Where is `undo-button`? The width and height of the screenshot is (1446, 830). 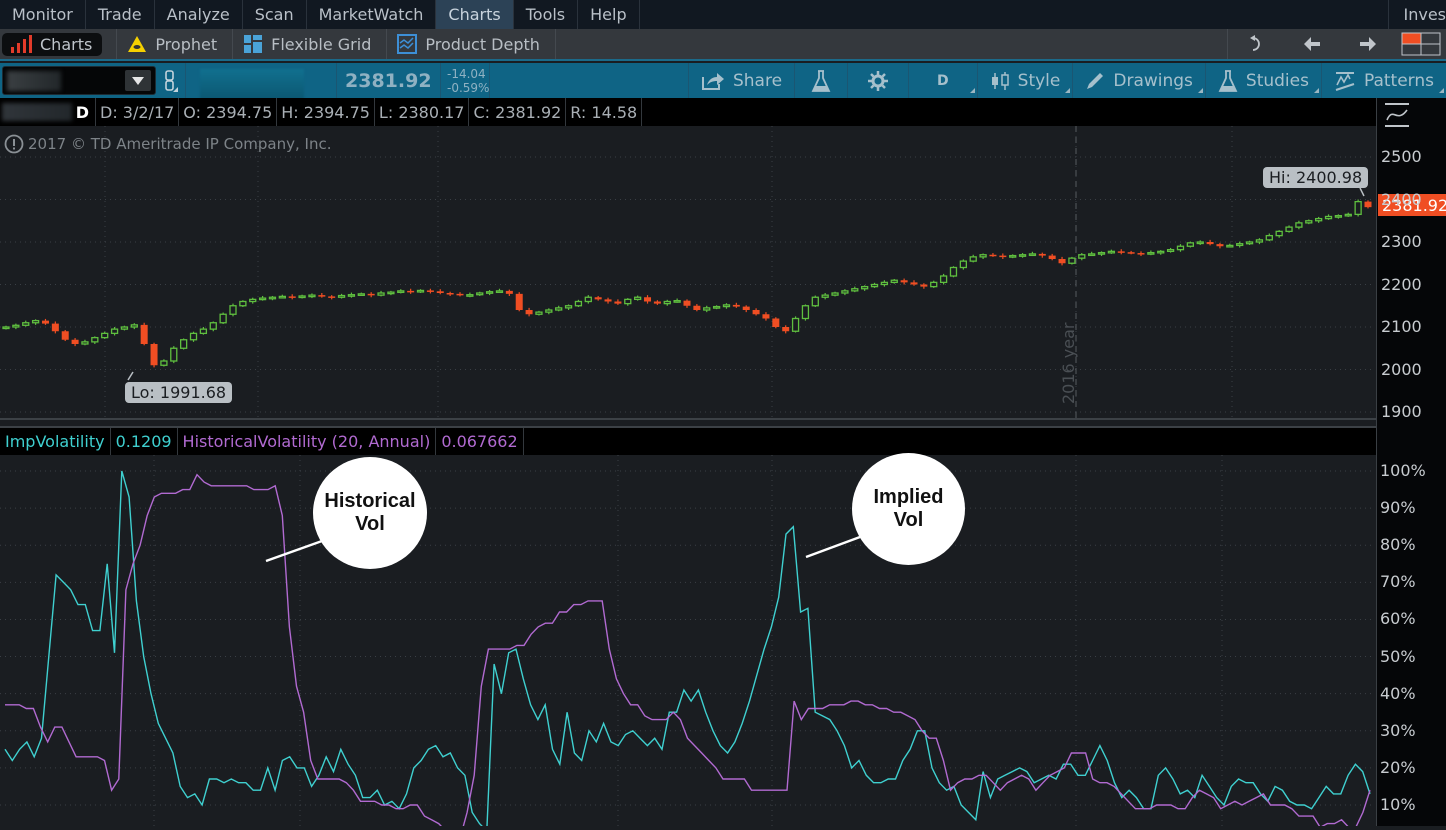 undo-button is located at coordinates (1256, 44).